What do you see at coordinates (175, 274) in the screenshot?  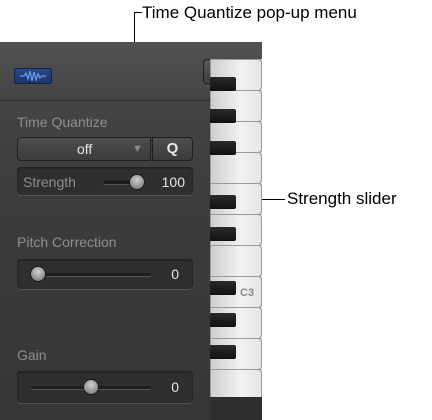 I see `pitch-correction-value: 0` at bounding box center [175, 274].